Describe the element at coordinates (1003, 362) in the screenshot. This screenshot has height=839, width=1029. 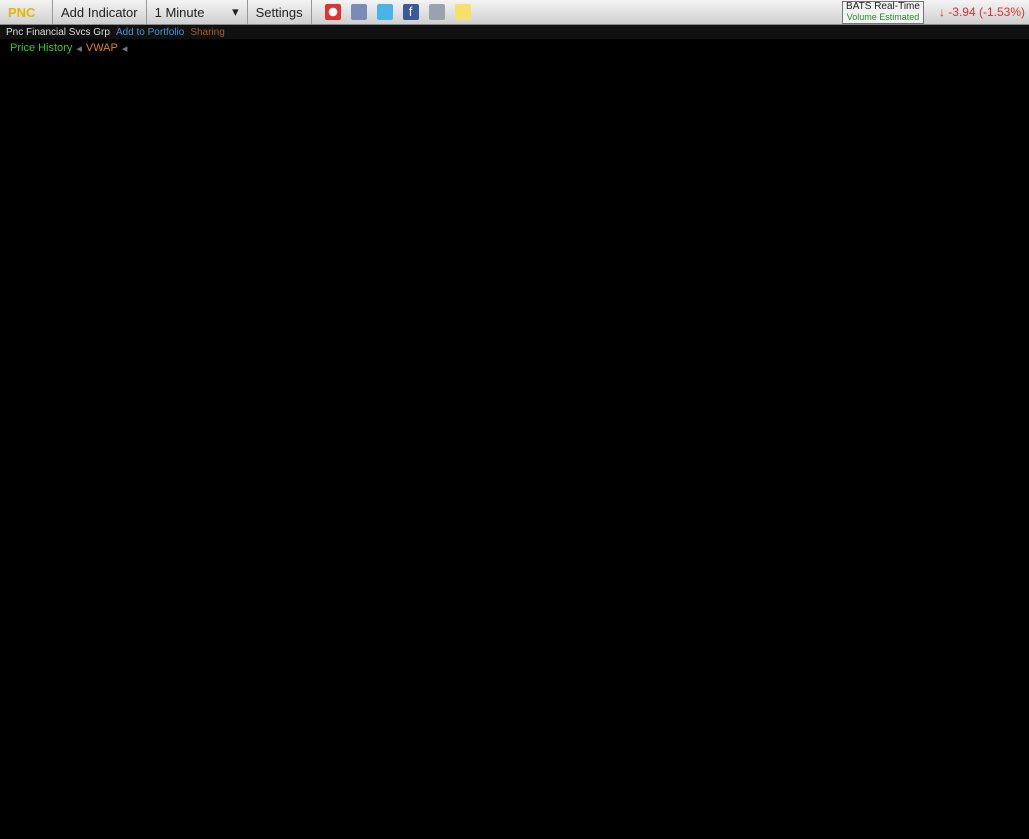
I see `y-tick-label: 57.10` at that location.